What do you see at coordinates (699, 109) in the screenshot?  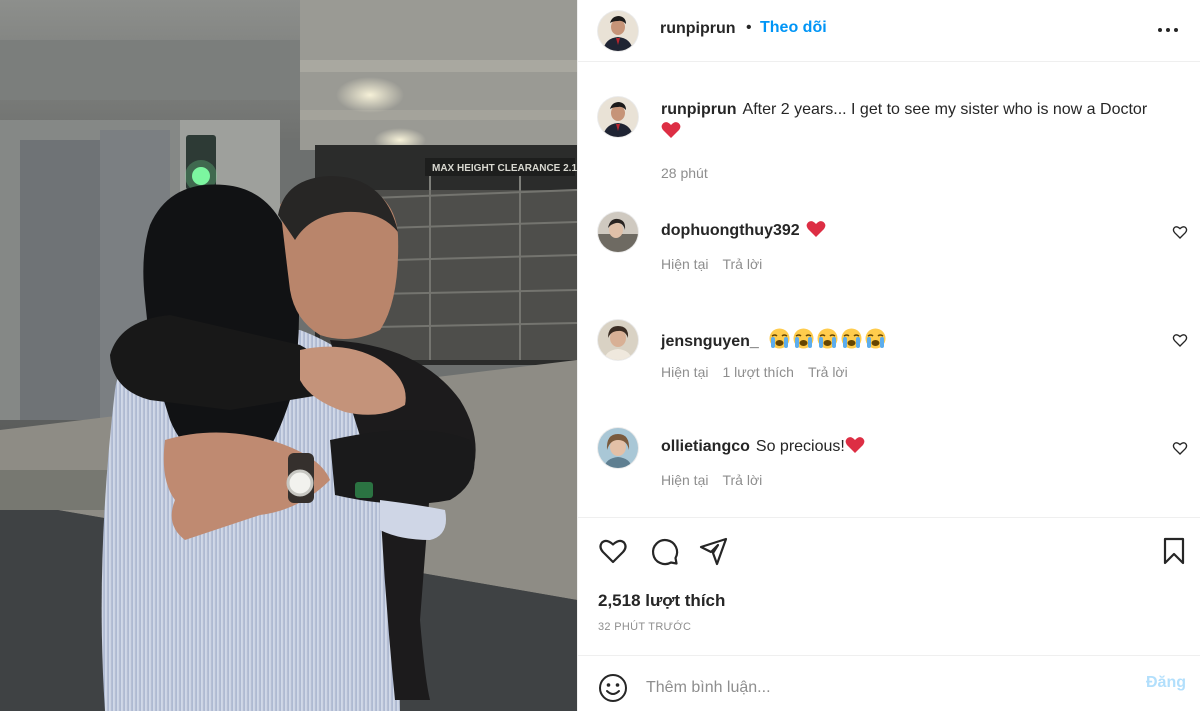 I see `caption-username: runpiprun` at bounding box center [699, 109].